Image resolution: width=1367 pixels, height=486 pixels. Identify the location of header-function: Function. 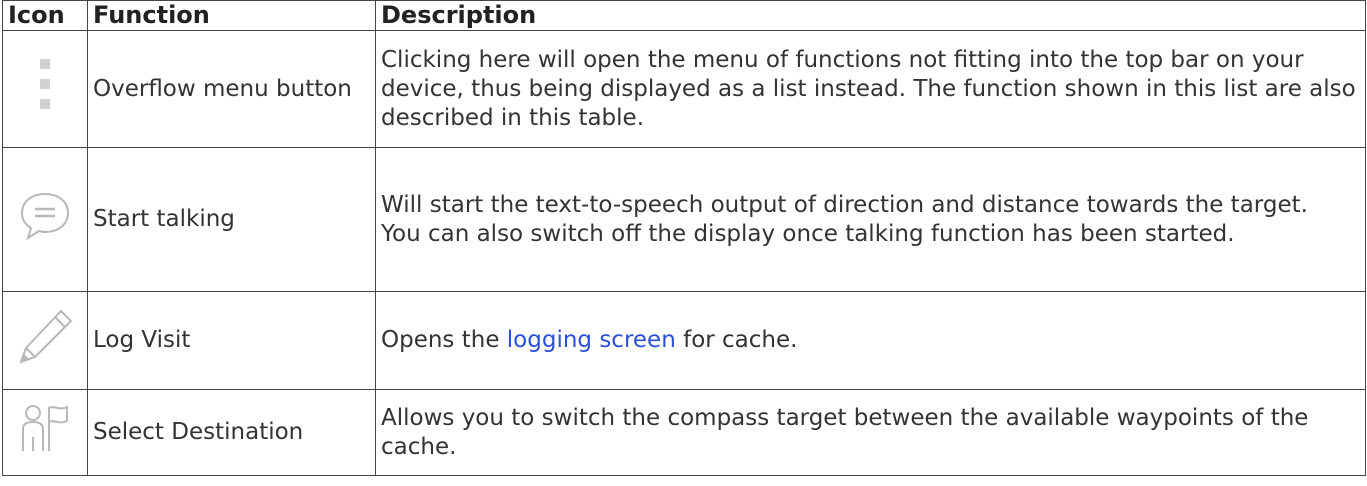
(231, 15).